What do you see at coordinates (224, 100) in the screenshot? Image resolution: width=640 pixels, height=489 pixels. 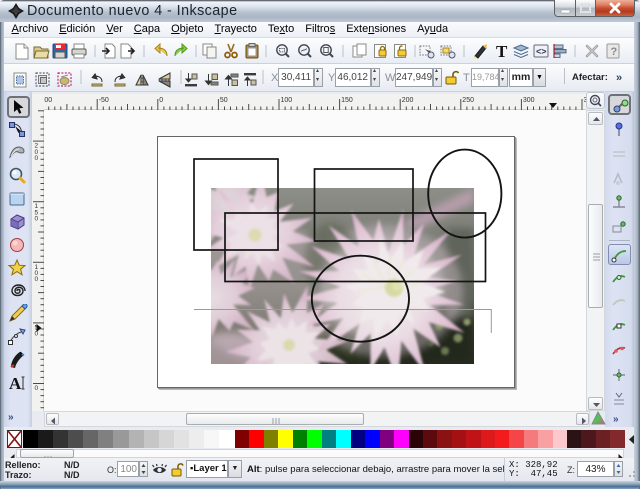 I see `svg-text: 50` at bounding box center [224, 100].